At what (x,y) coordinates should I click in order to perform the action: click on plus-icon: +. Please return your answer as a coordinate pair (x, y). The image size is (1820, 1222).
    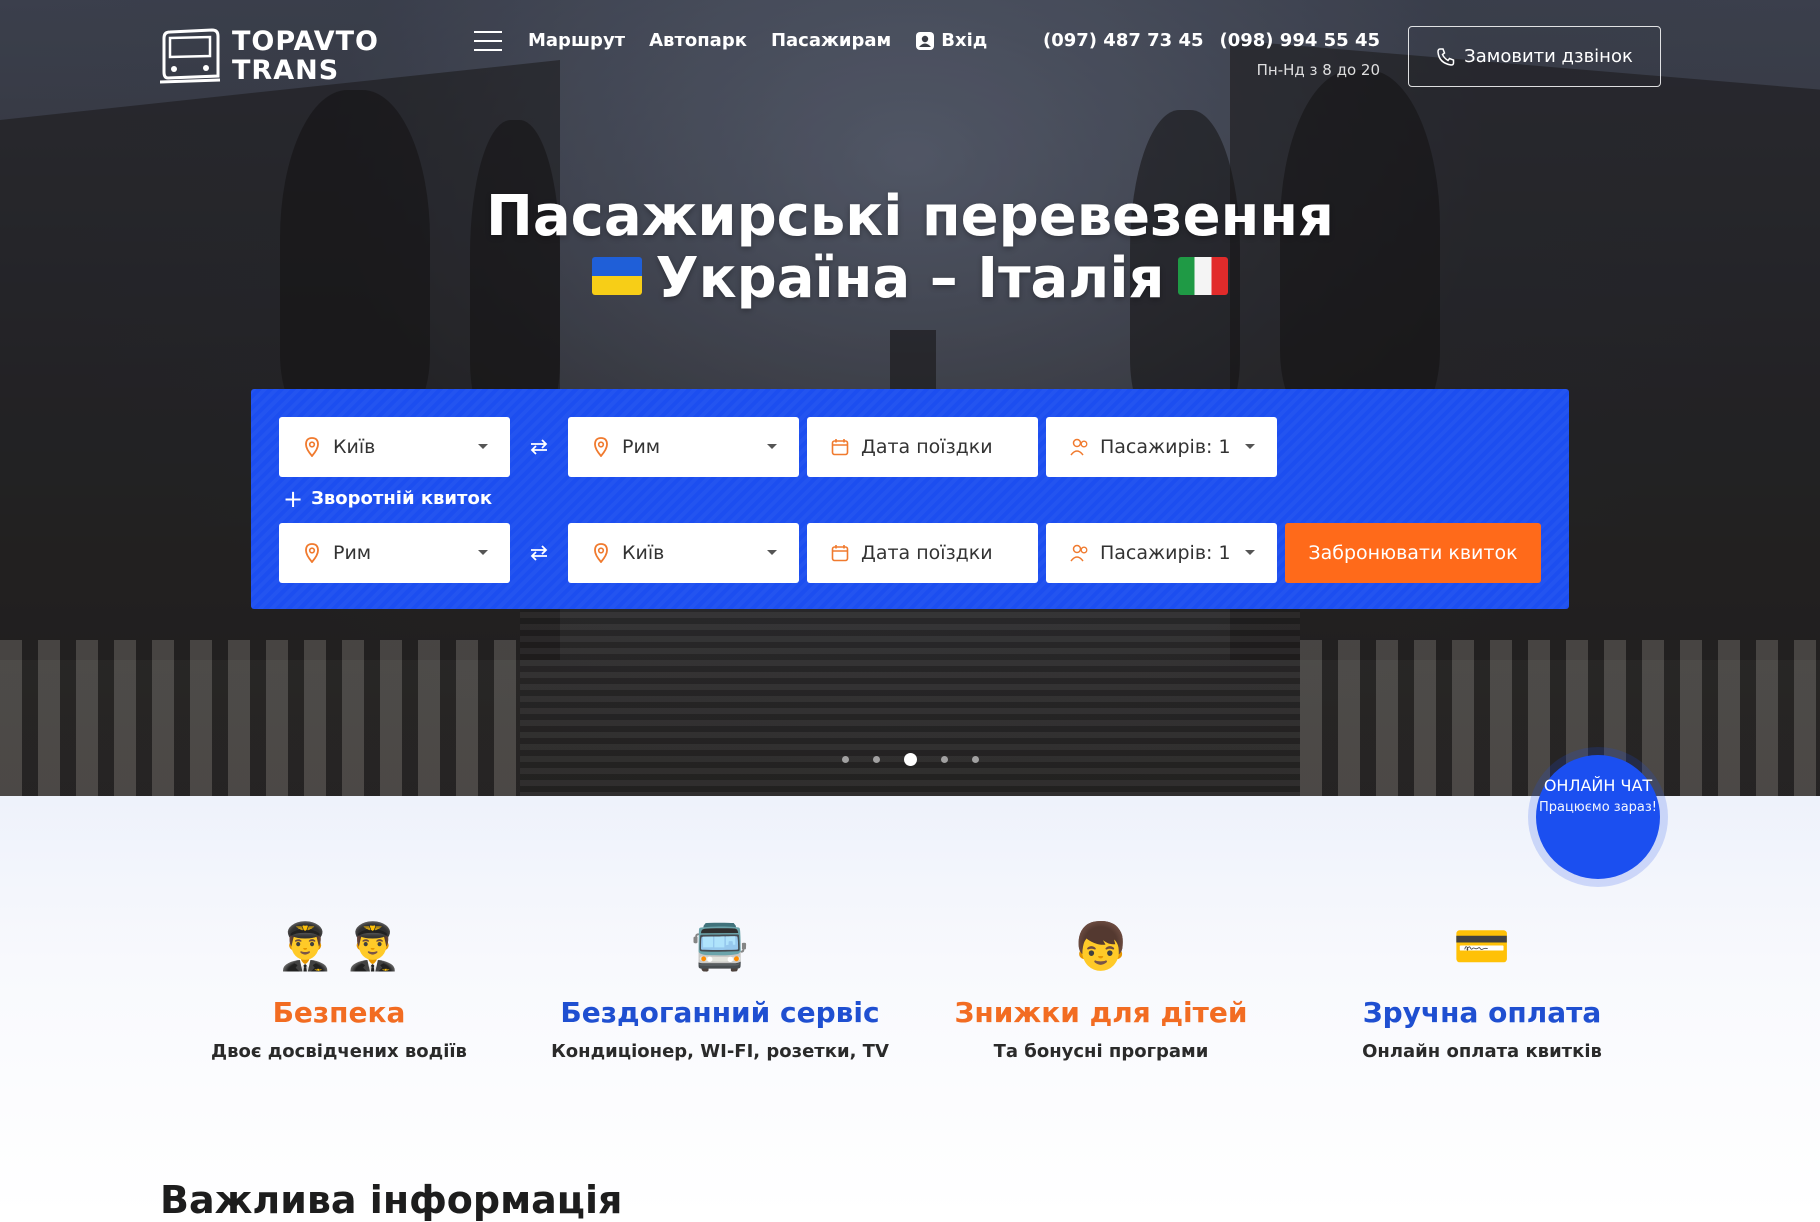
    Looking at the image, I should click on (293, 498).